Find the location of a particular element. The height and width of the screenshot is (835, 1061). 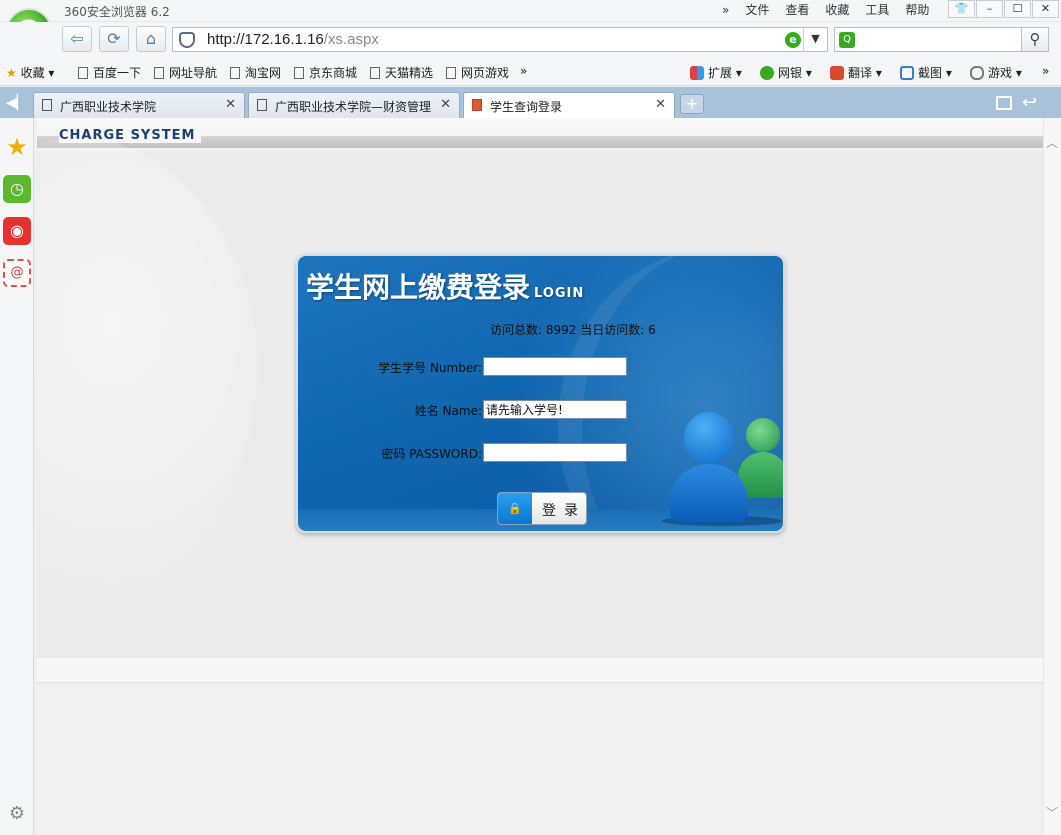

arrow-left-icon: ⇦ is located at coordinates (77, 38).